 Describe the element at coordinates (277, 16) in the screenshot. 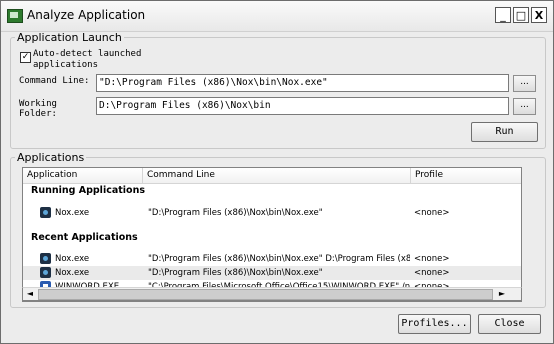

I see `title-bar: Analyze Application _ □ X` at that location.